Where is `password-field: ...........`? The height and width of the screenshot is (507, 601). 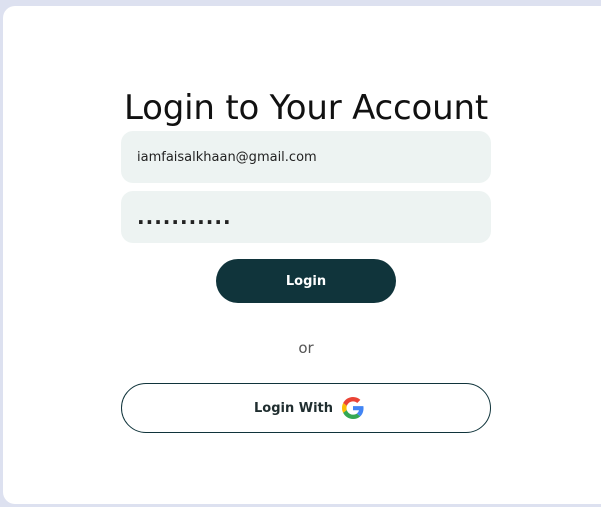 password-field: ........... is located at coordinates (306, 217).